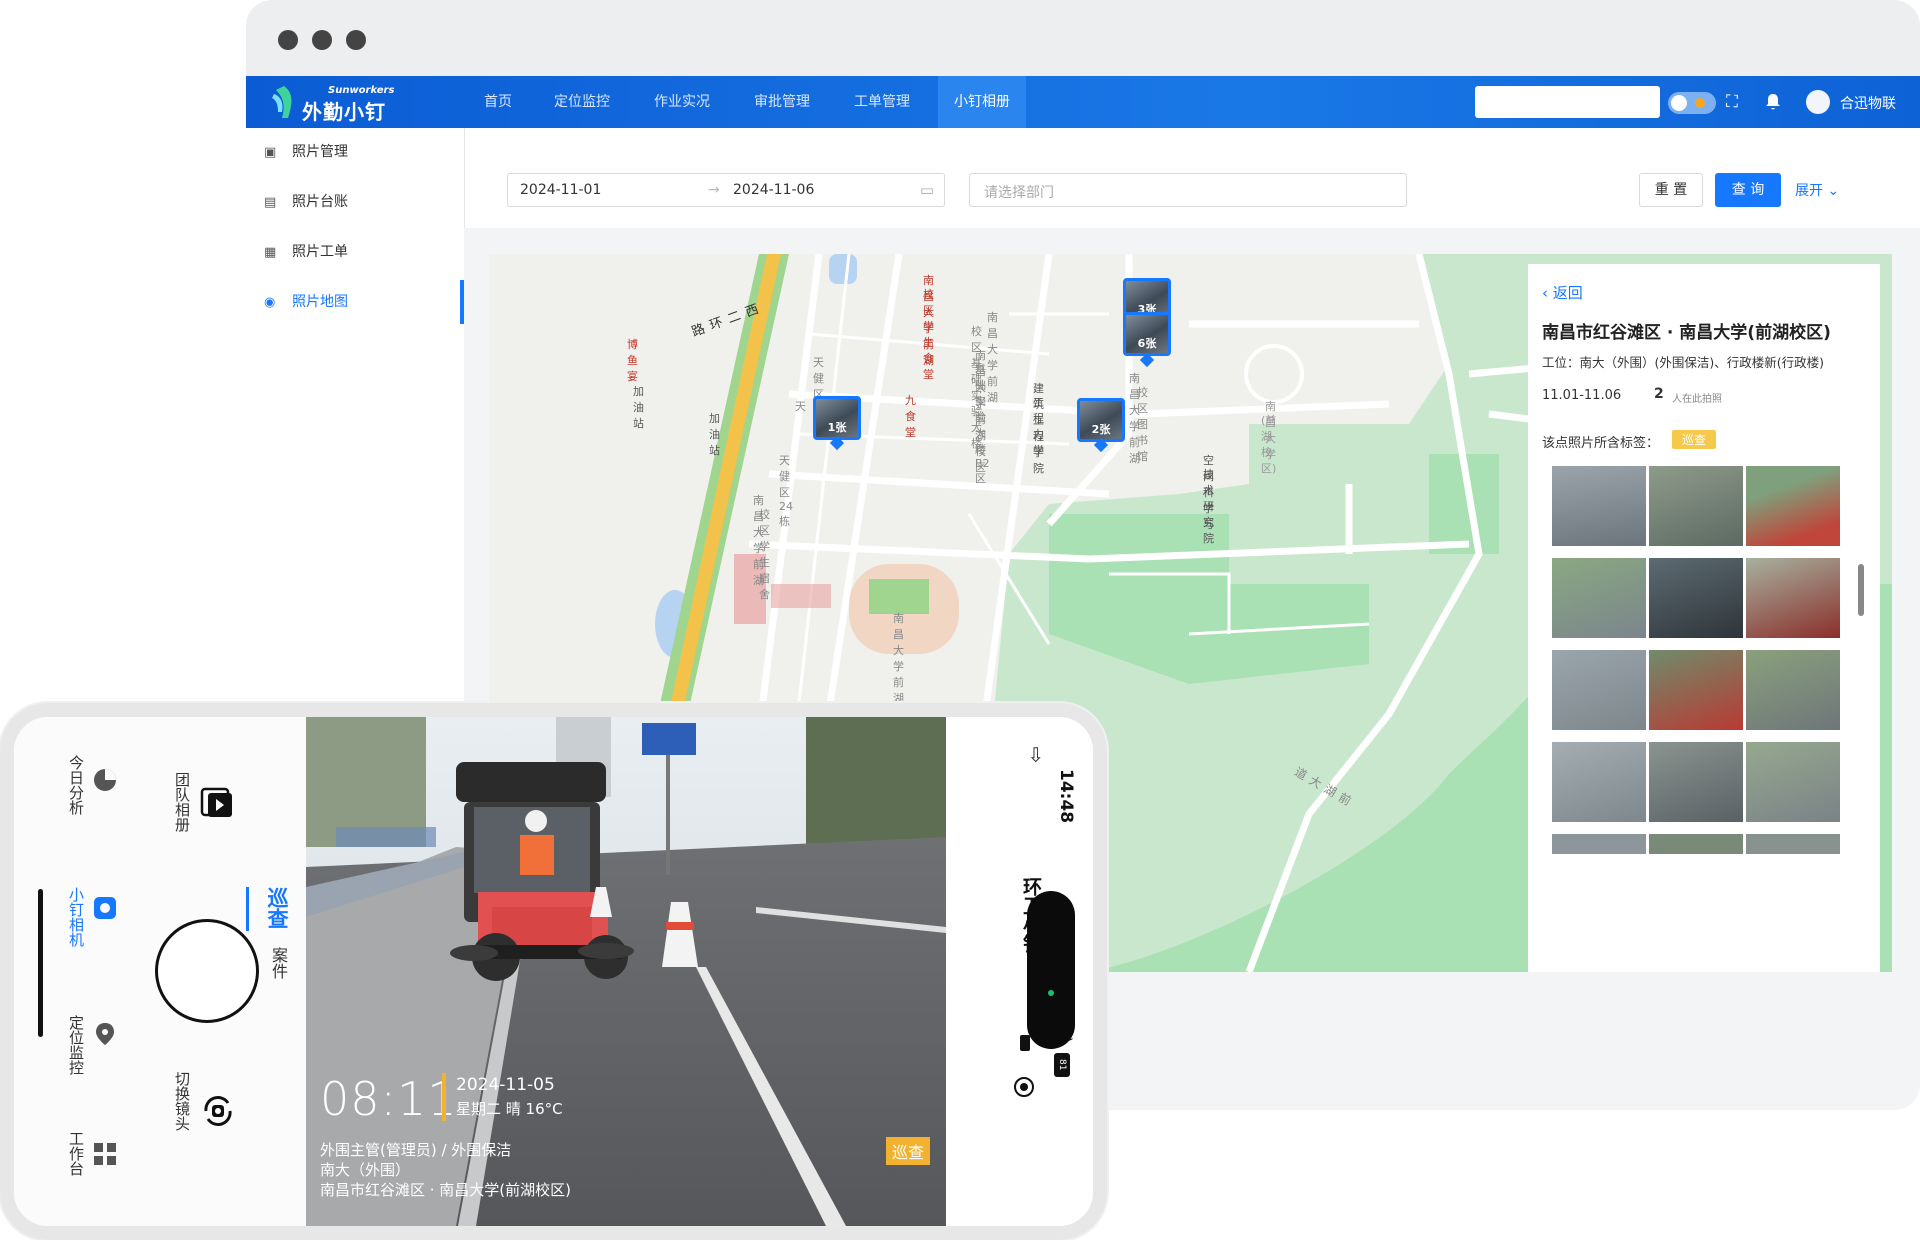  Describe the element at coordinates (1694, 439) in the screenshot. I see `tag-badge: 巡查` at that location.